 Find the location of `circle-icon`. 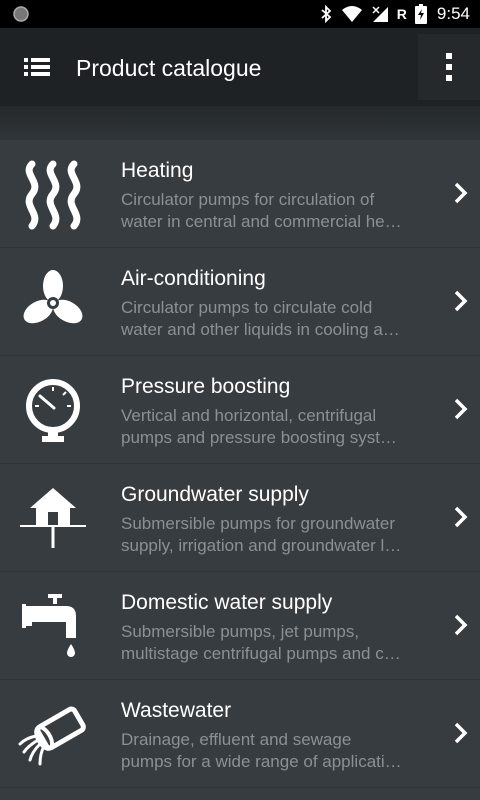

circle-icon is located at coordinates (21, 14).